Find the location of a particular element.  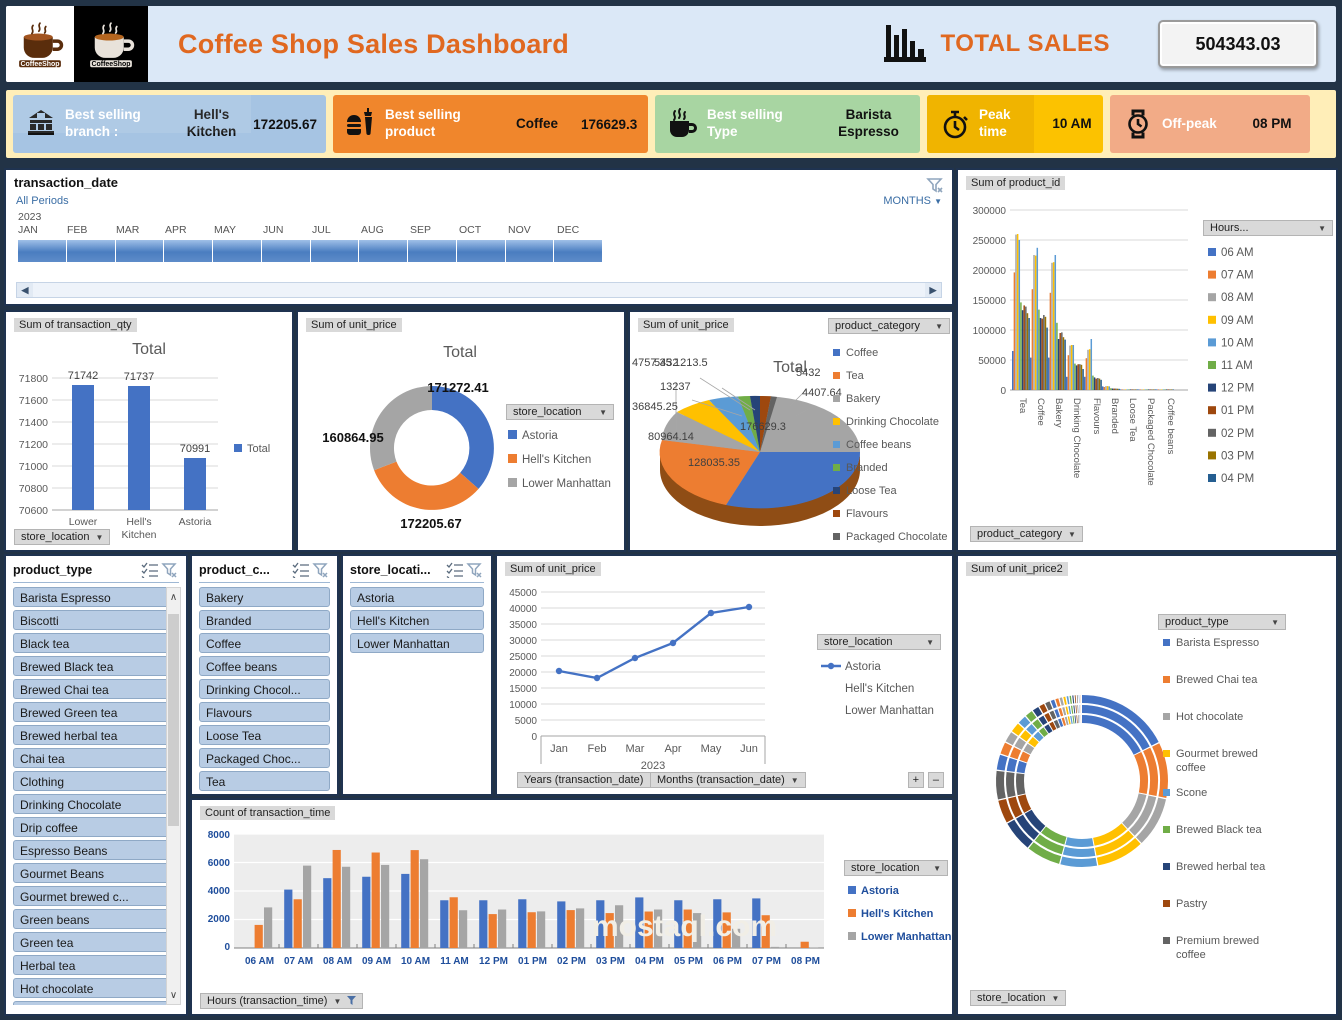

bar-08PM-Hell's-Kitchen is located at coordinates (804, 944).